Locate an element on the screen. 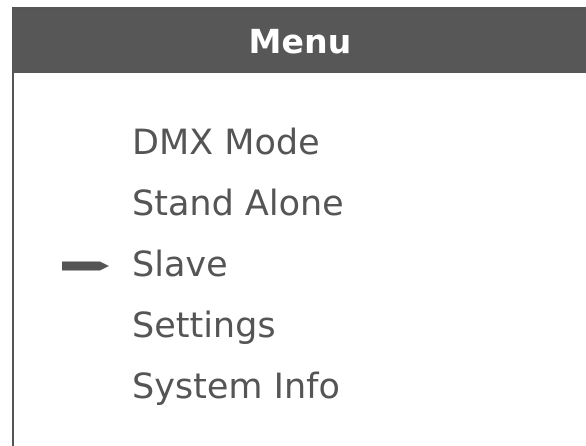 The image size is (586, 446). menu-item-slave: Slave is located at coordinates (300, 265).